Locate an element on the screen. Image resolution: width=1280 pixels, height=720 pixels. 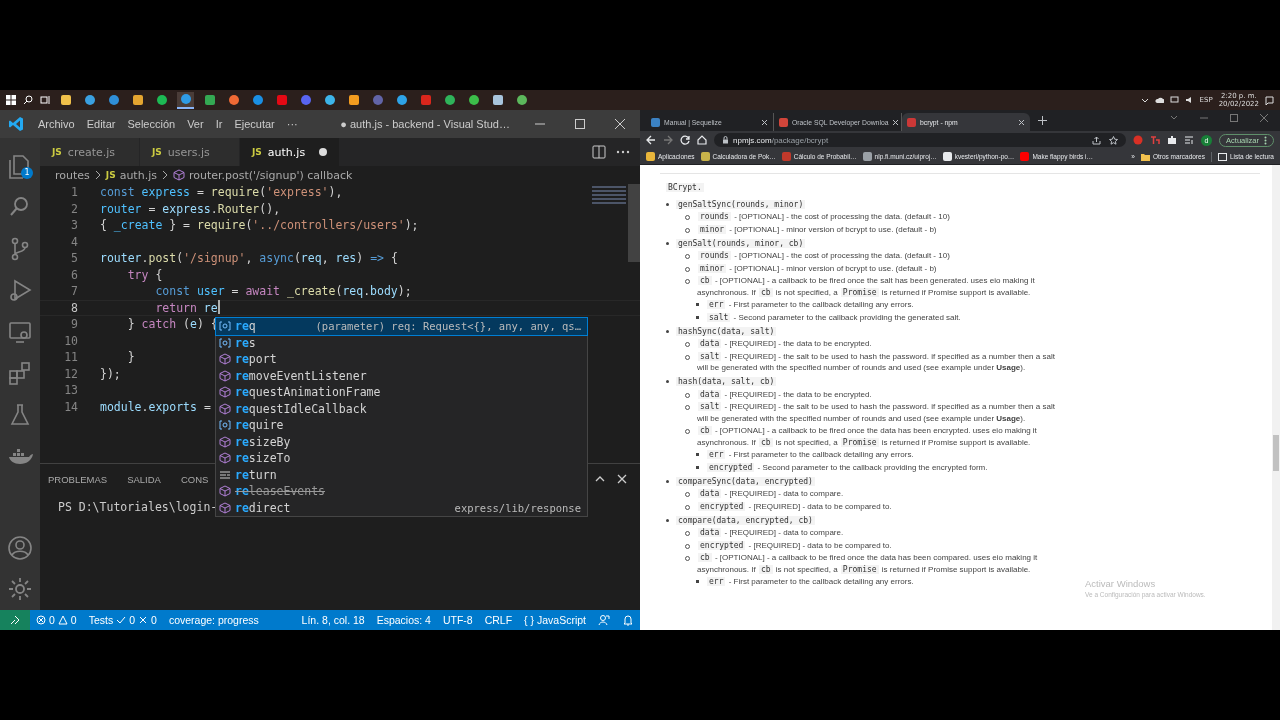
suggestion-item: res is located at coordinates (401, 342).